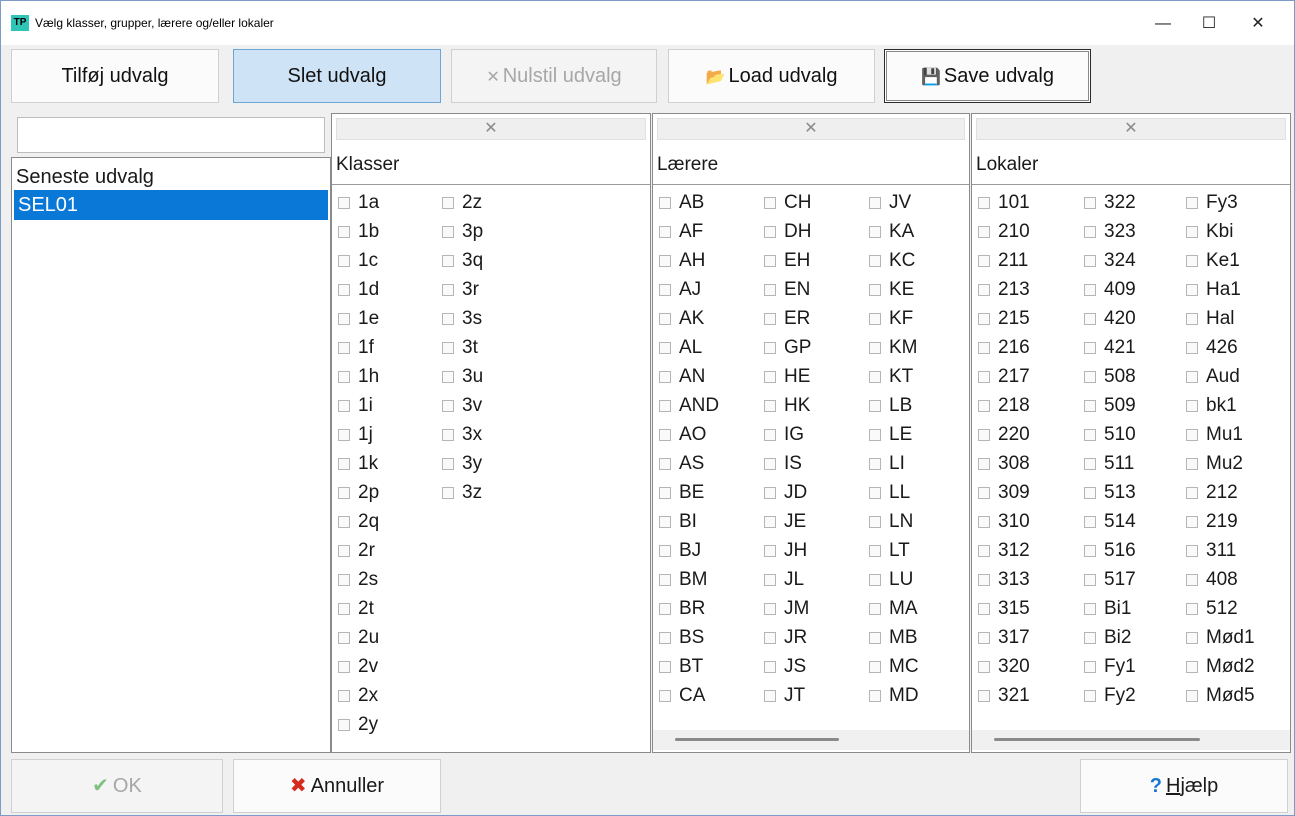  What do you see at coordinates (358, 580) in the screenshot?
I see `klasser-checkbox-item: 2s` at bounding box center [358, 580].